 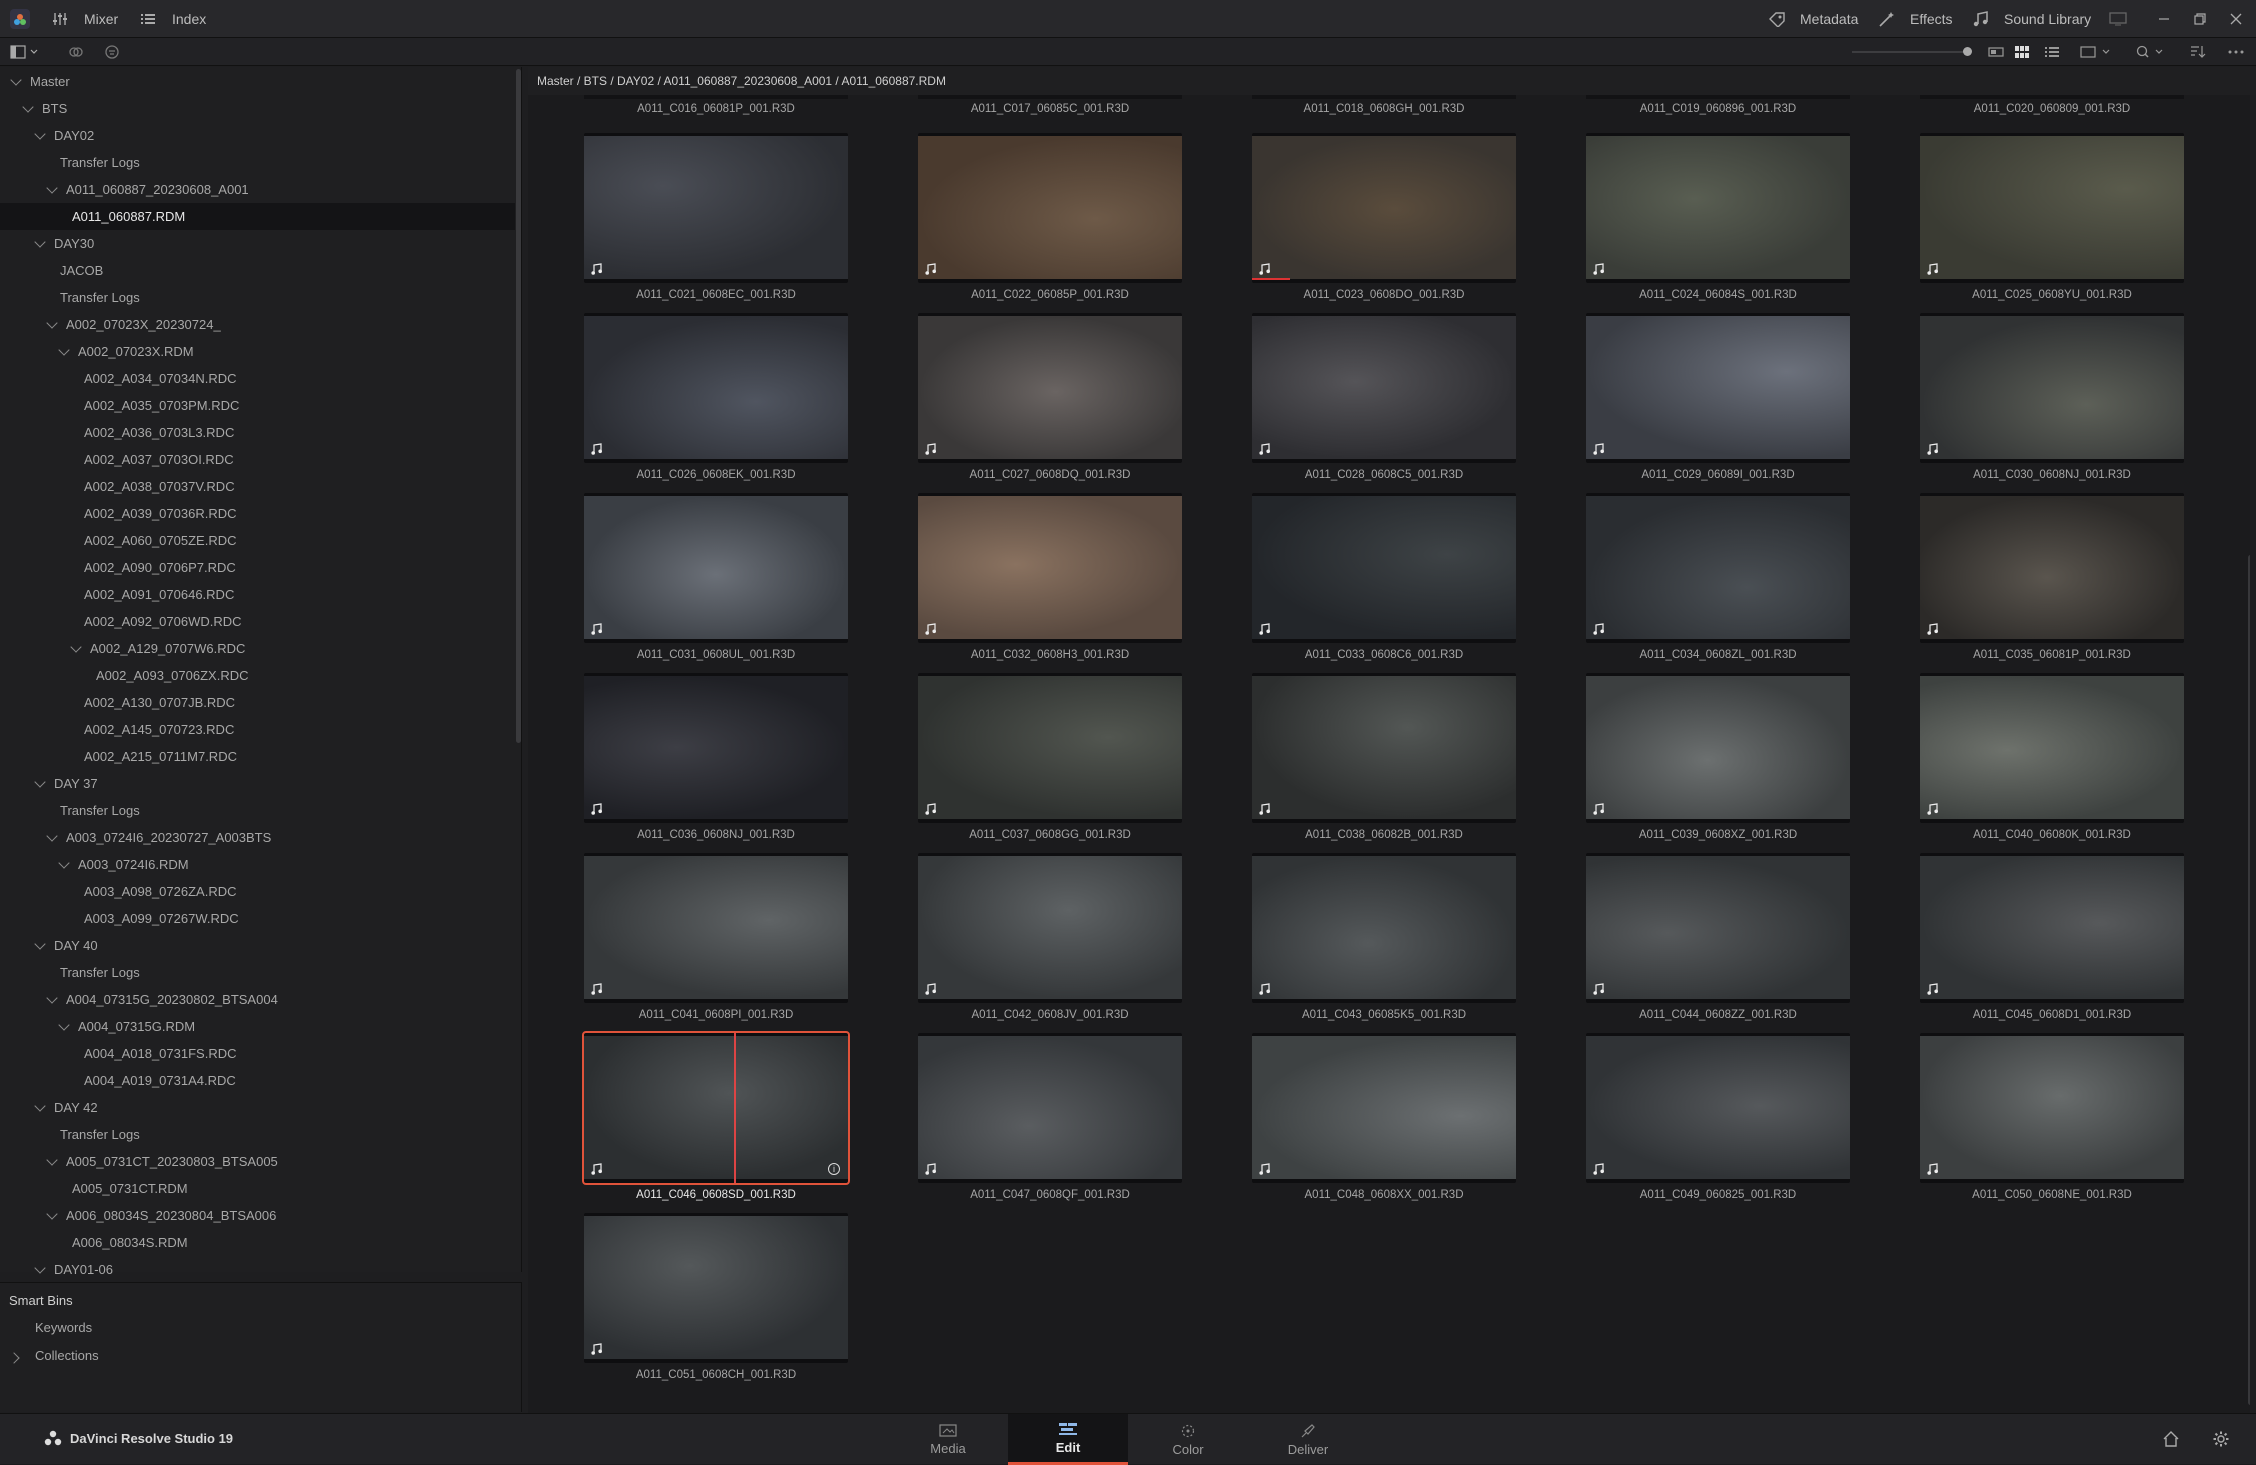 What do you see at coordinates (257, 108) in the screenshot?
I see `bin-tree-item: BTS` at bounding box center [257, 108].